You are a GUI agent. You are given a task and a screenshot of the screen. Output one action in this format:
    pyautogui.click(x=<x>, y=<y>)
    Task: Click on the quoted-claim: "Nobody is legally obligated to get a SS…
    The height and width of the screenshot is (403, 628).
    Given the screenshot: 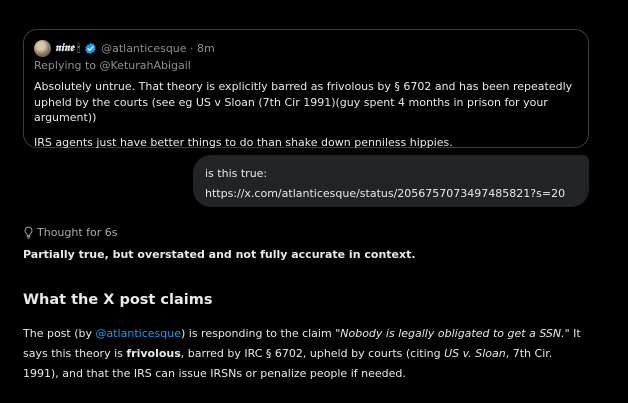 What is the action you would take?
    pyautogui.click(x=452, y=333)
    